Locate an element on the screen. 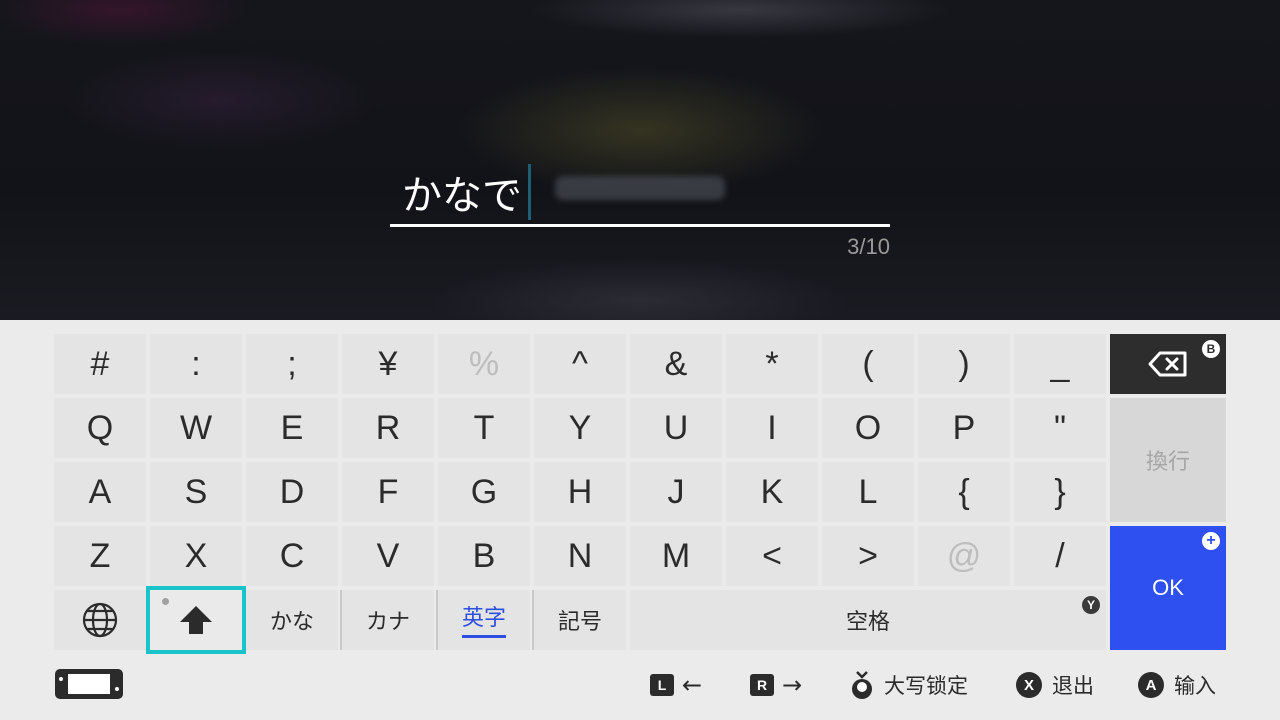 This screenshot has width=1280, height=720. key-r3-c4: B is located at coordinates (484, 556).